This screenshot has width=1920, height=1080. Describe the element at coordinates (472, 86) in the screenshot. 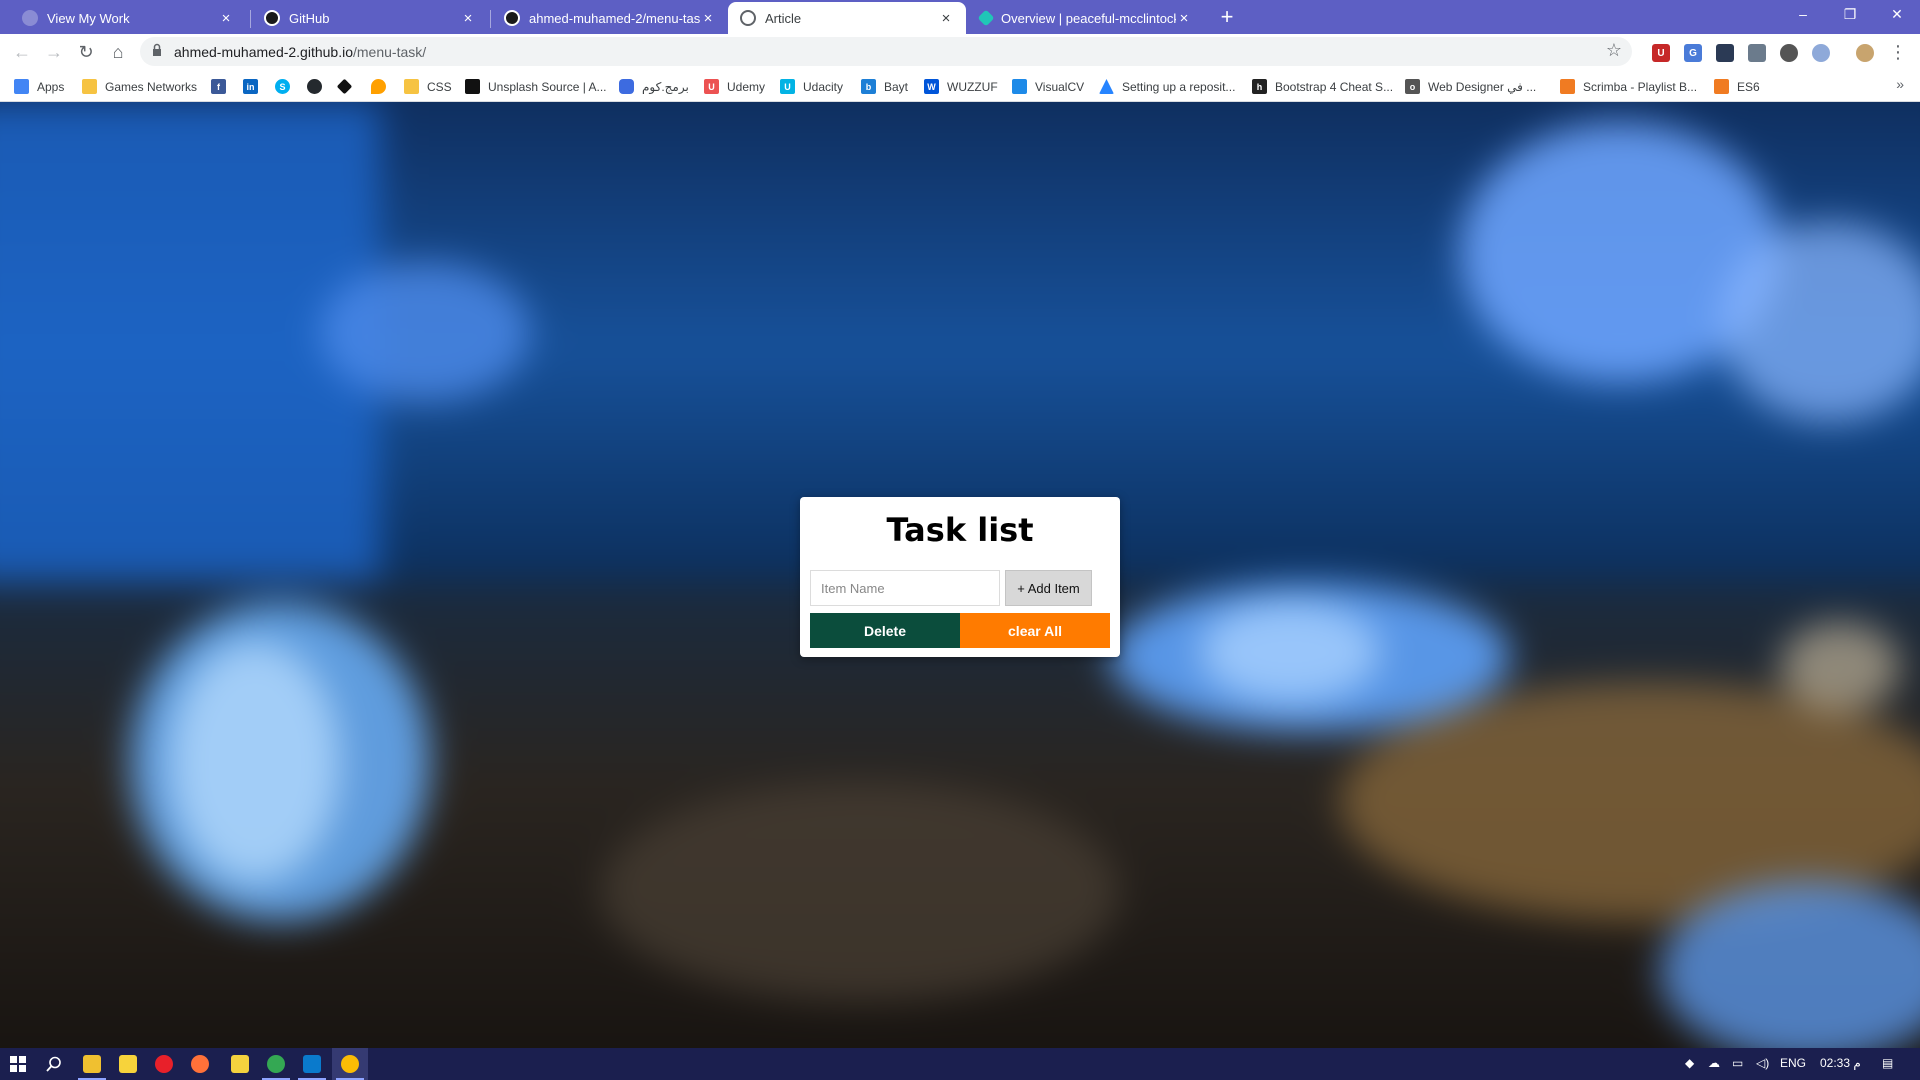

I see `unsplash-icon` at that location.